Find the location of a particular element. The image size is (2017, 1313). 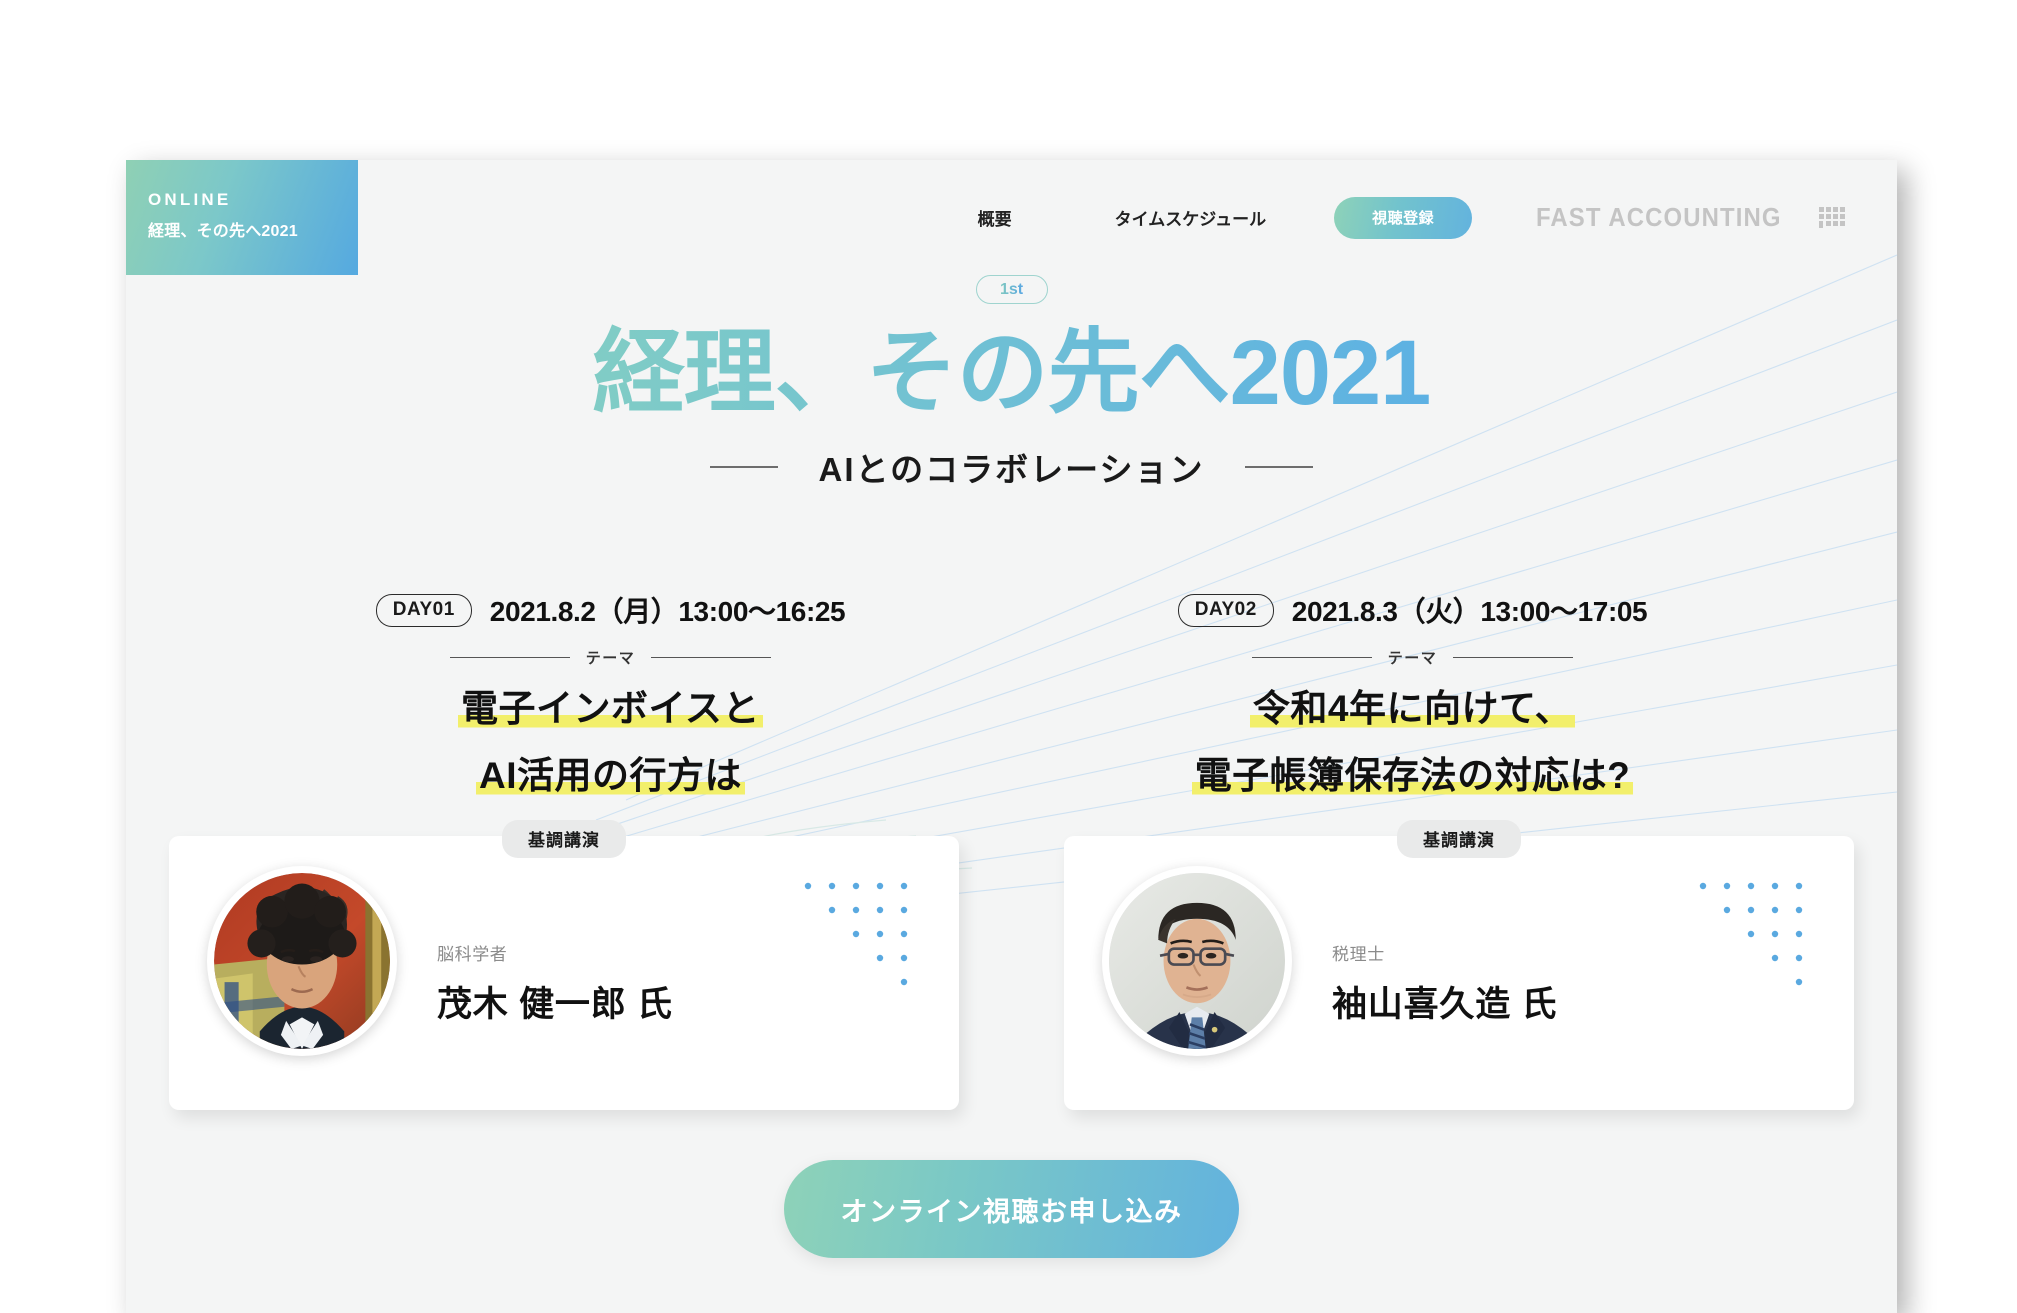

day-header: DAY02 2021.8.3（火）13:00〜17:05 is located at coordinates (1412, 610).